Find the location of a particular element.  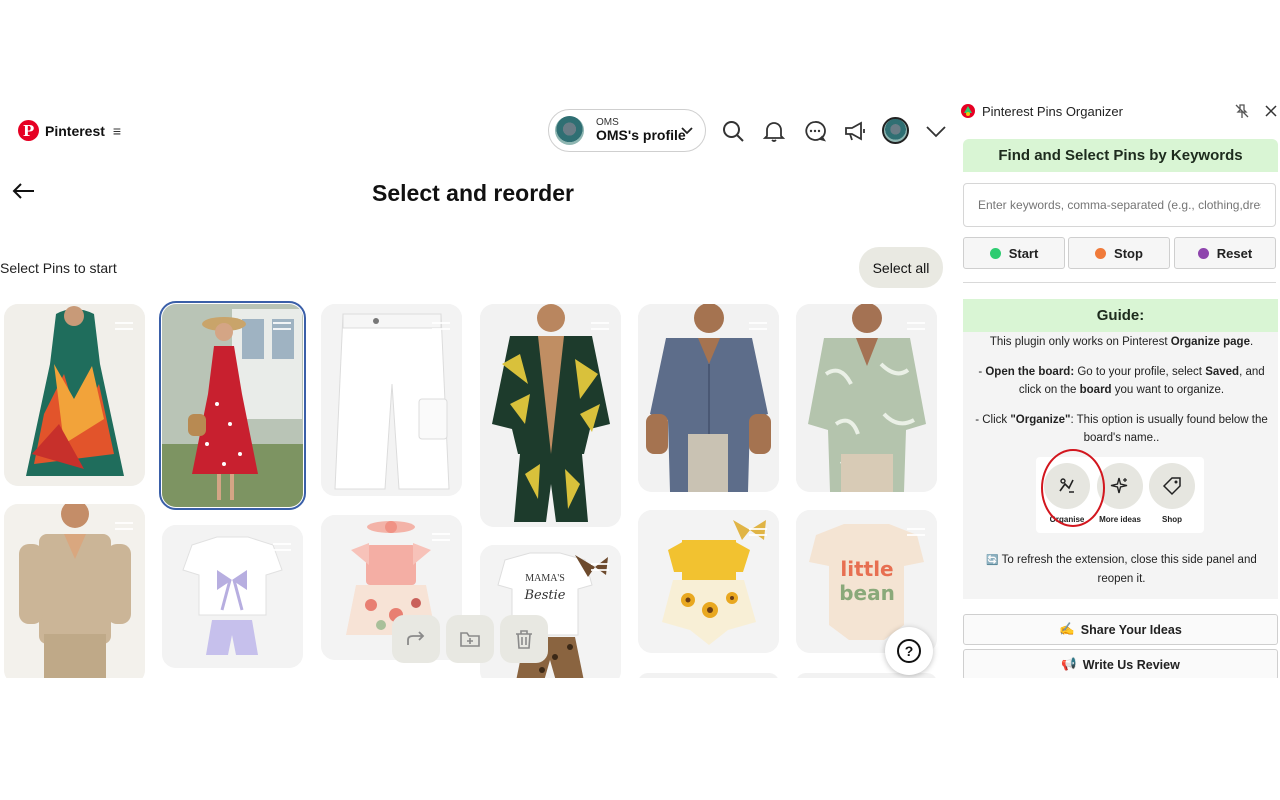

extension-title: Pinterest Pins Organizer is located at coordinates (1052, 111).